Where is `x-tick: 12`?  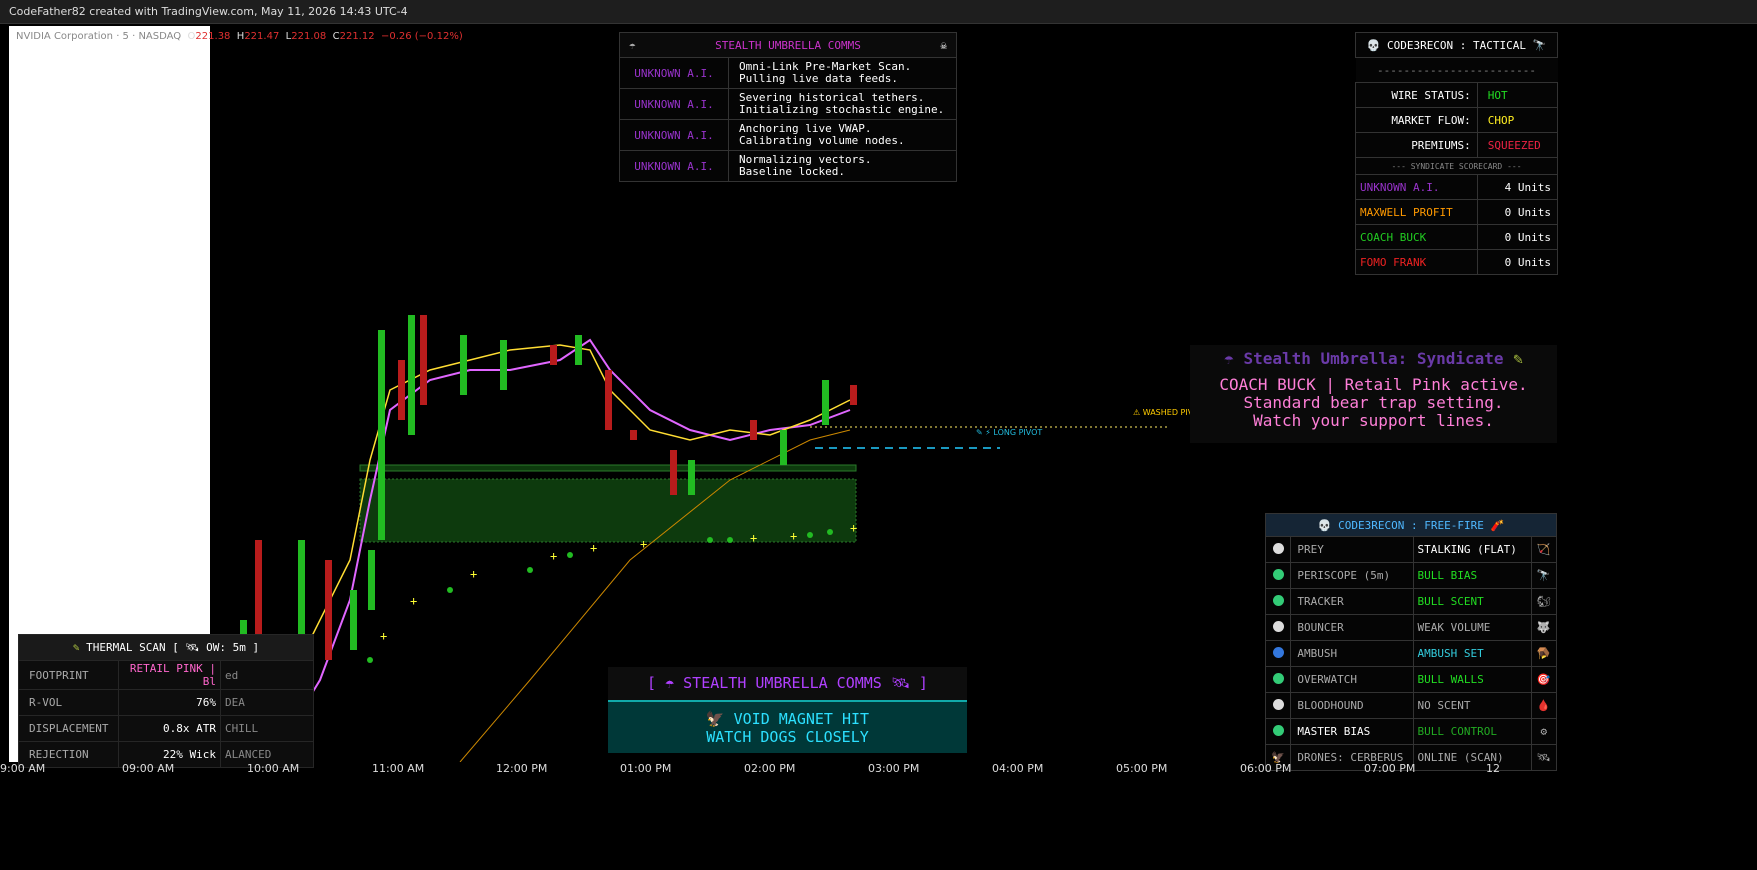 x-tick: 12 is located at coordinates (1493, 768).